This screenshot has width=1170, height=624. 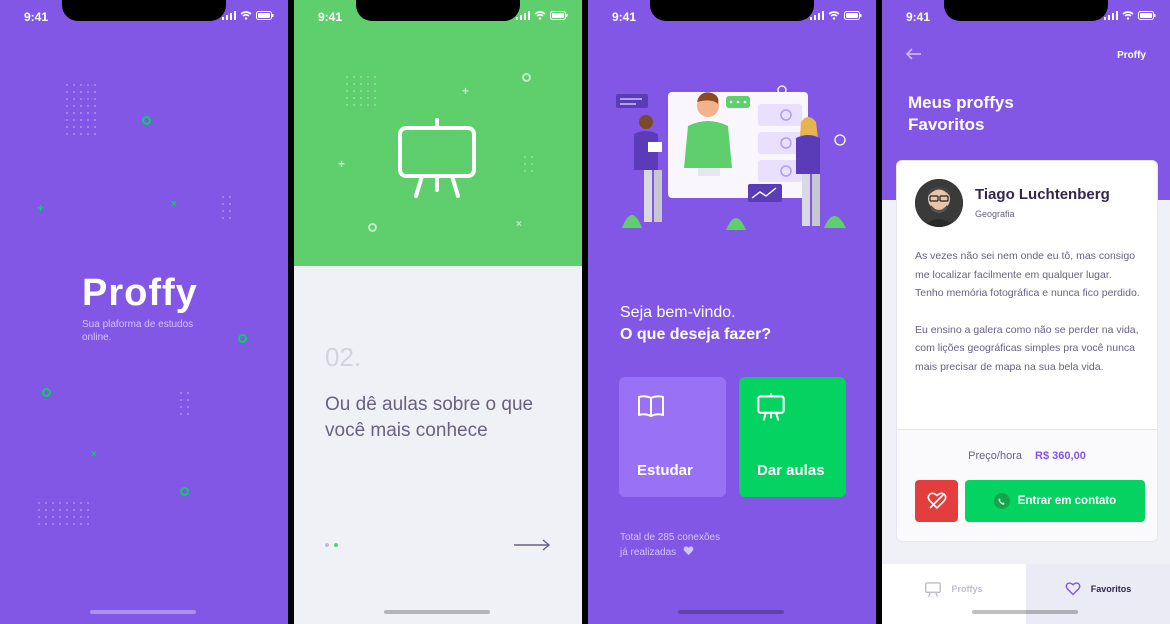 What do you see at coordinates (343, 357) in the screenshot?
I see `step-number: 02.` at bounding box center [343, 357].